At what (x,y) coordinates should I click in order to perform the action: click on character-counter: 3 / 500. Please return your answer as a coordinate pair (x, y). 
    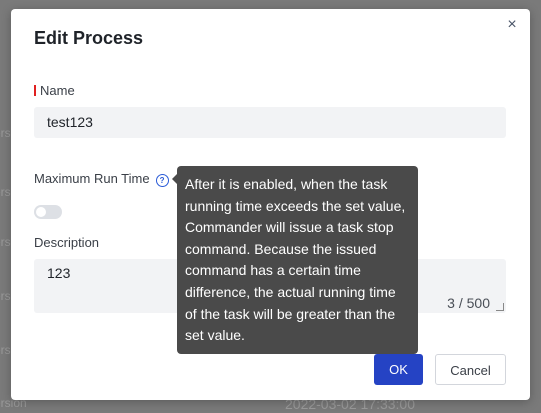
    Looking at the image, I should click on (468, 303).